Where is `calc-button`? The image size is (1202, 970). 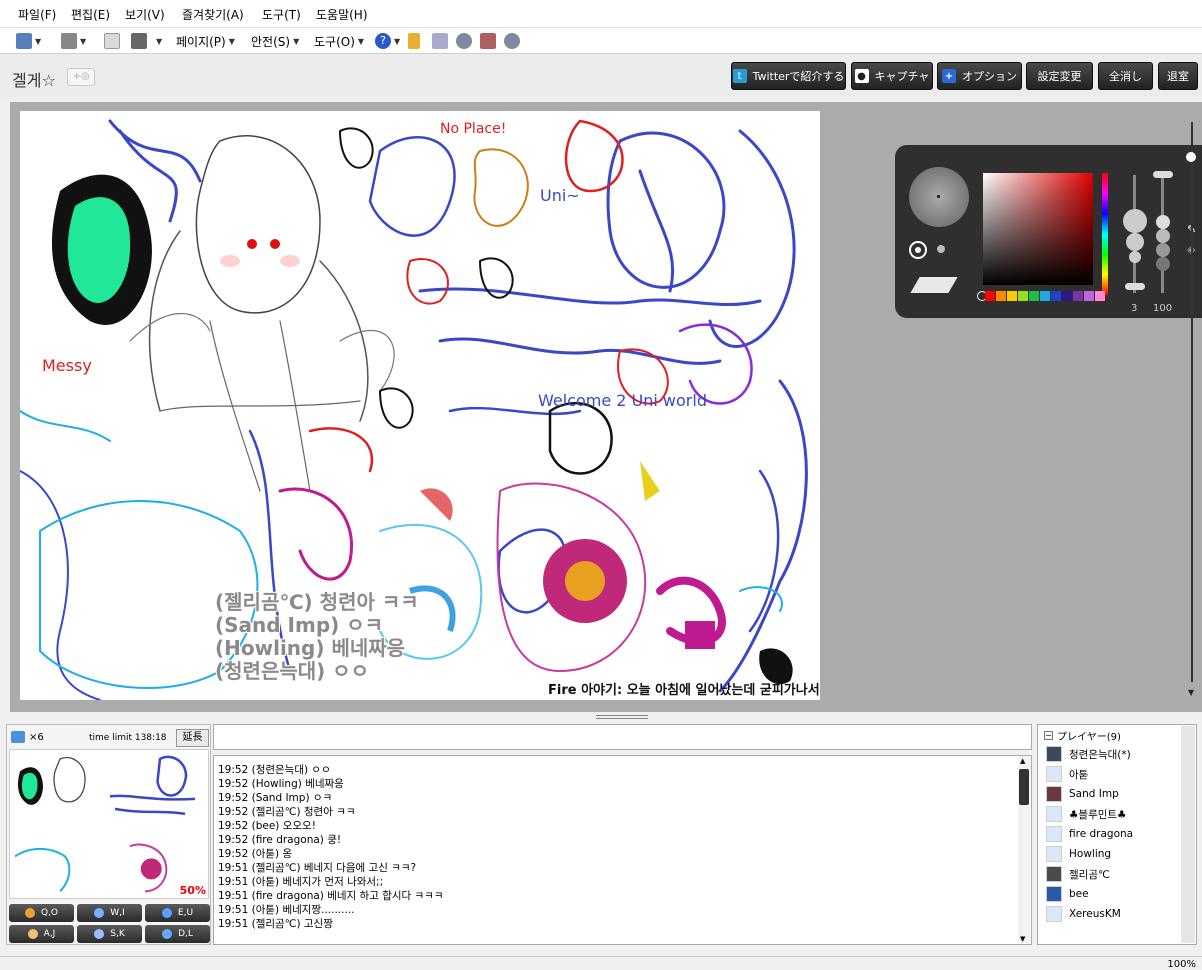 calc-button is located at coordinates (440, 41).